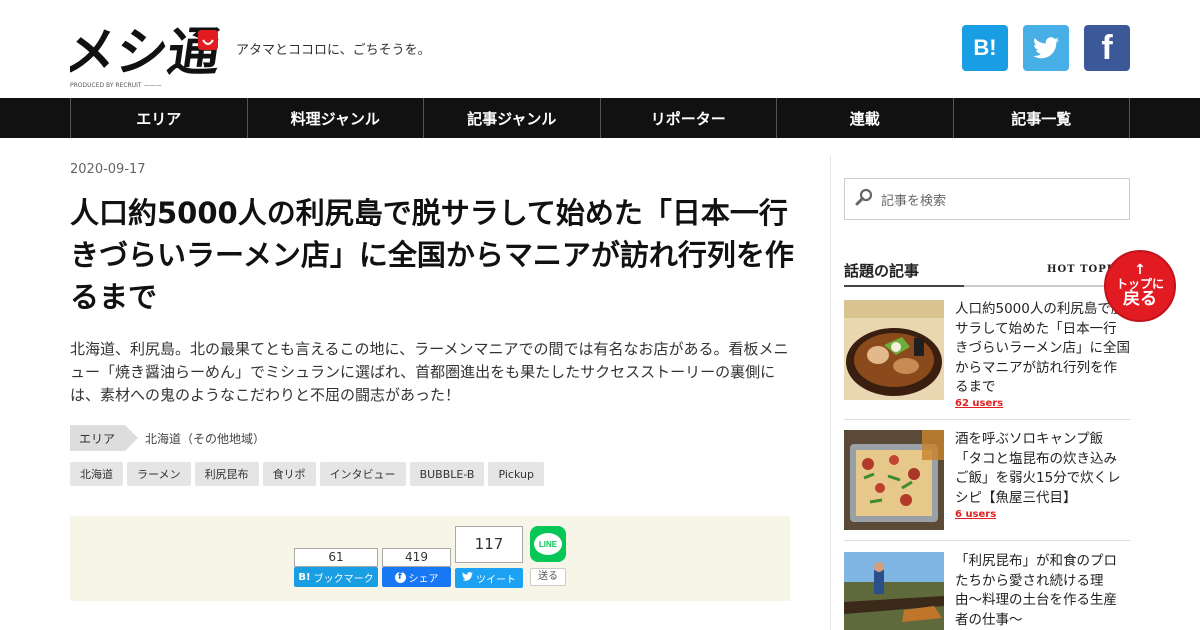 The width and height of the screenshot is (1200, 630). I want to click on hot-article-title: 「利尻昆布」が和食のプロたちから愛され続ける理由〜料理の土台を作る生産者の仕事〜, so click(1042, 591).